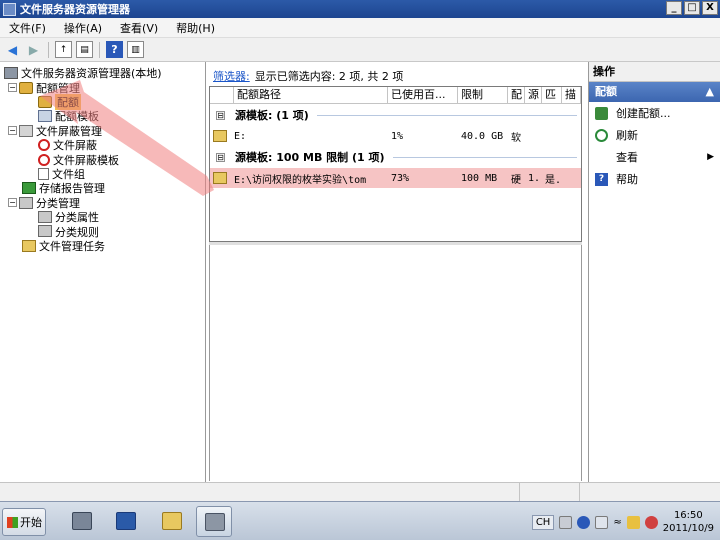  Describe the element at coordinates (692, 8) in the screenshot. I see `maximize-button: □` at that location.